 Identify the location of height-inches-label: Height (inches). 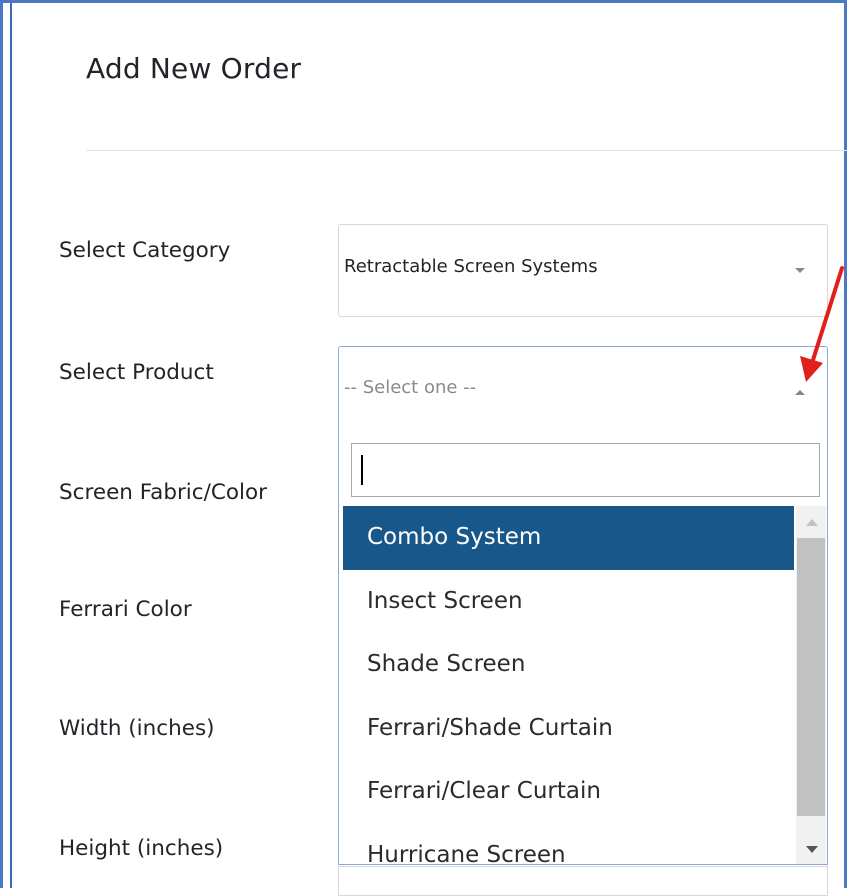
(141, 848).